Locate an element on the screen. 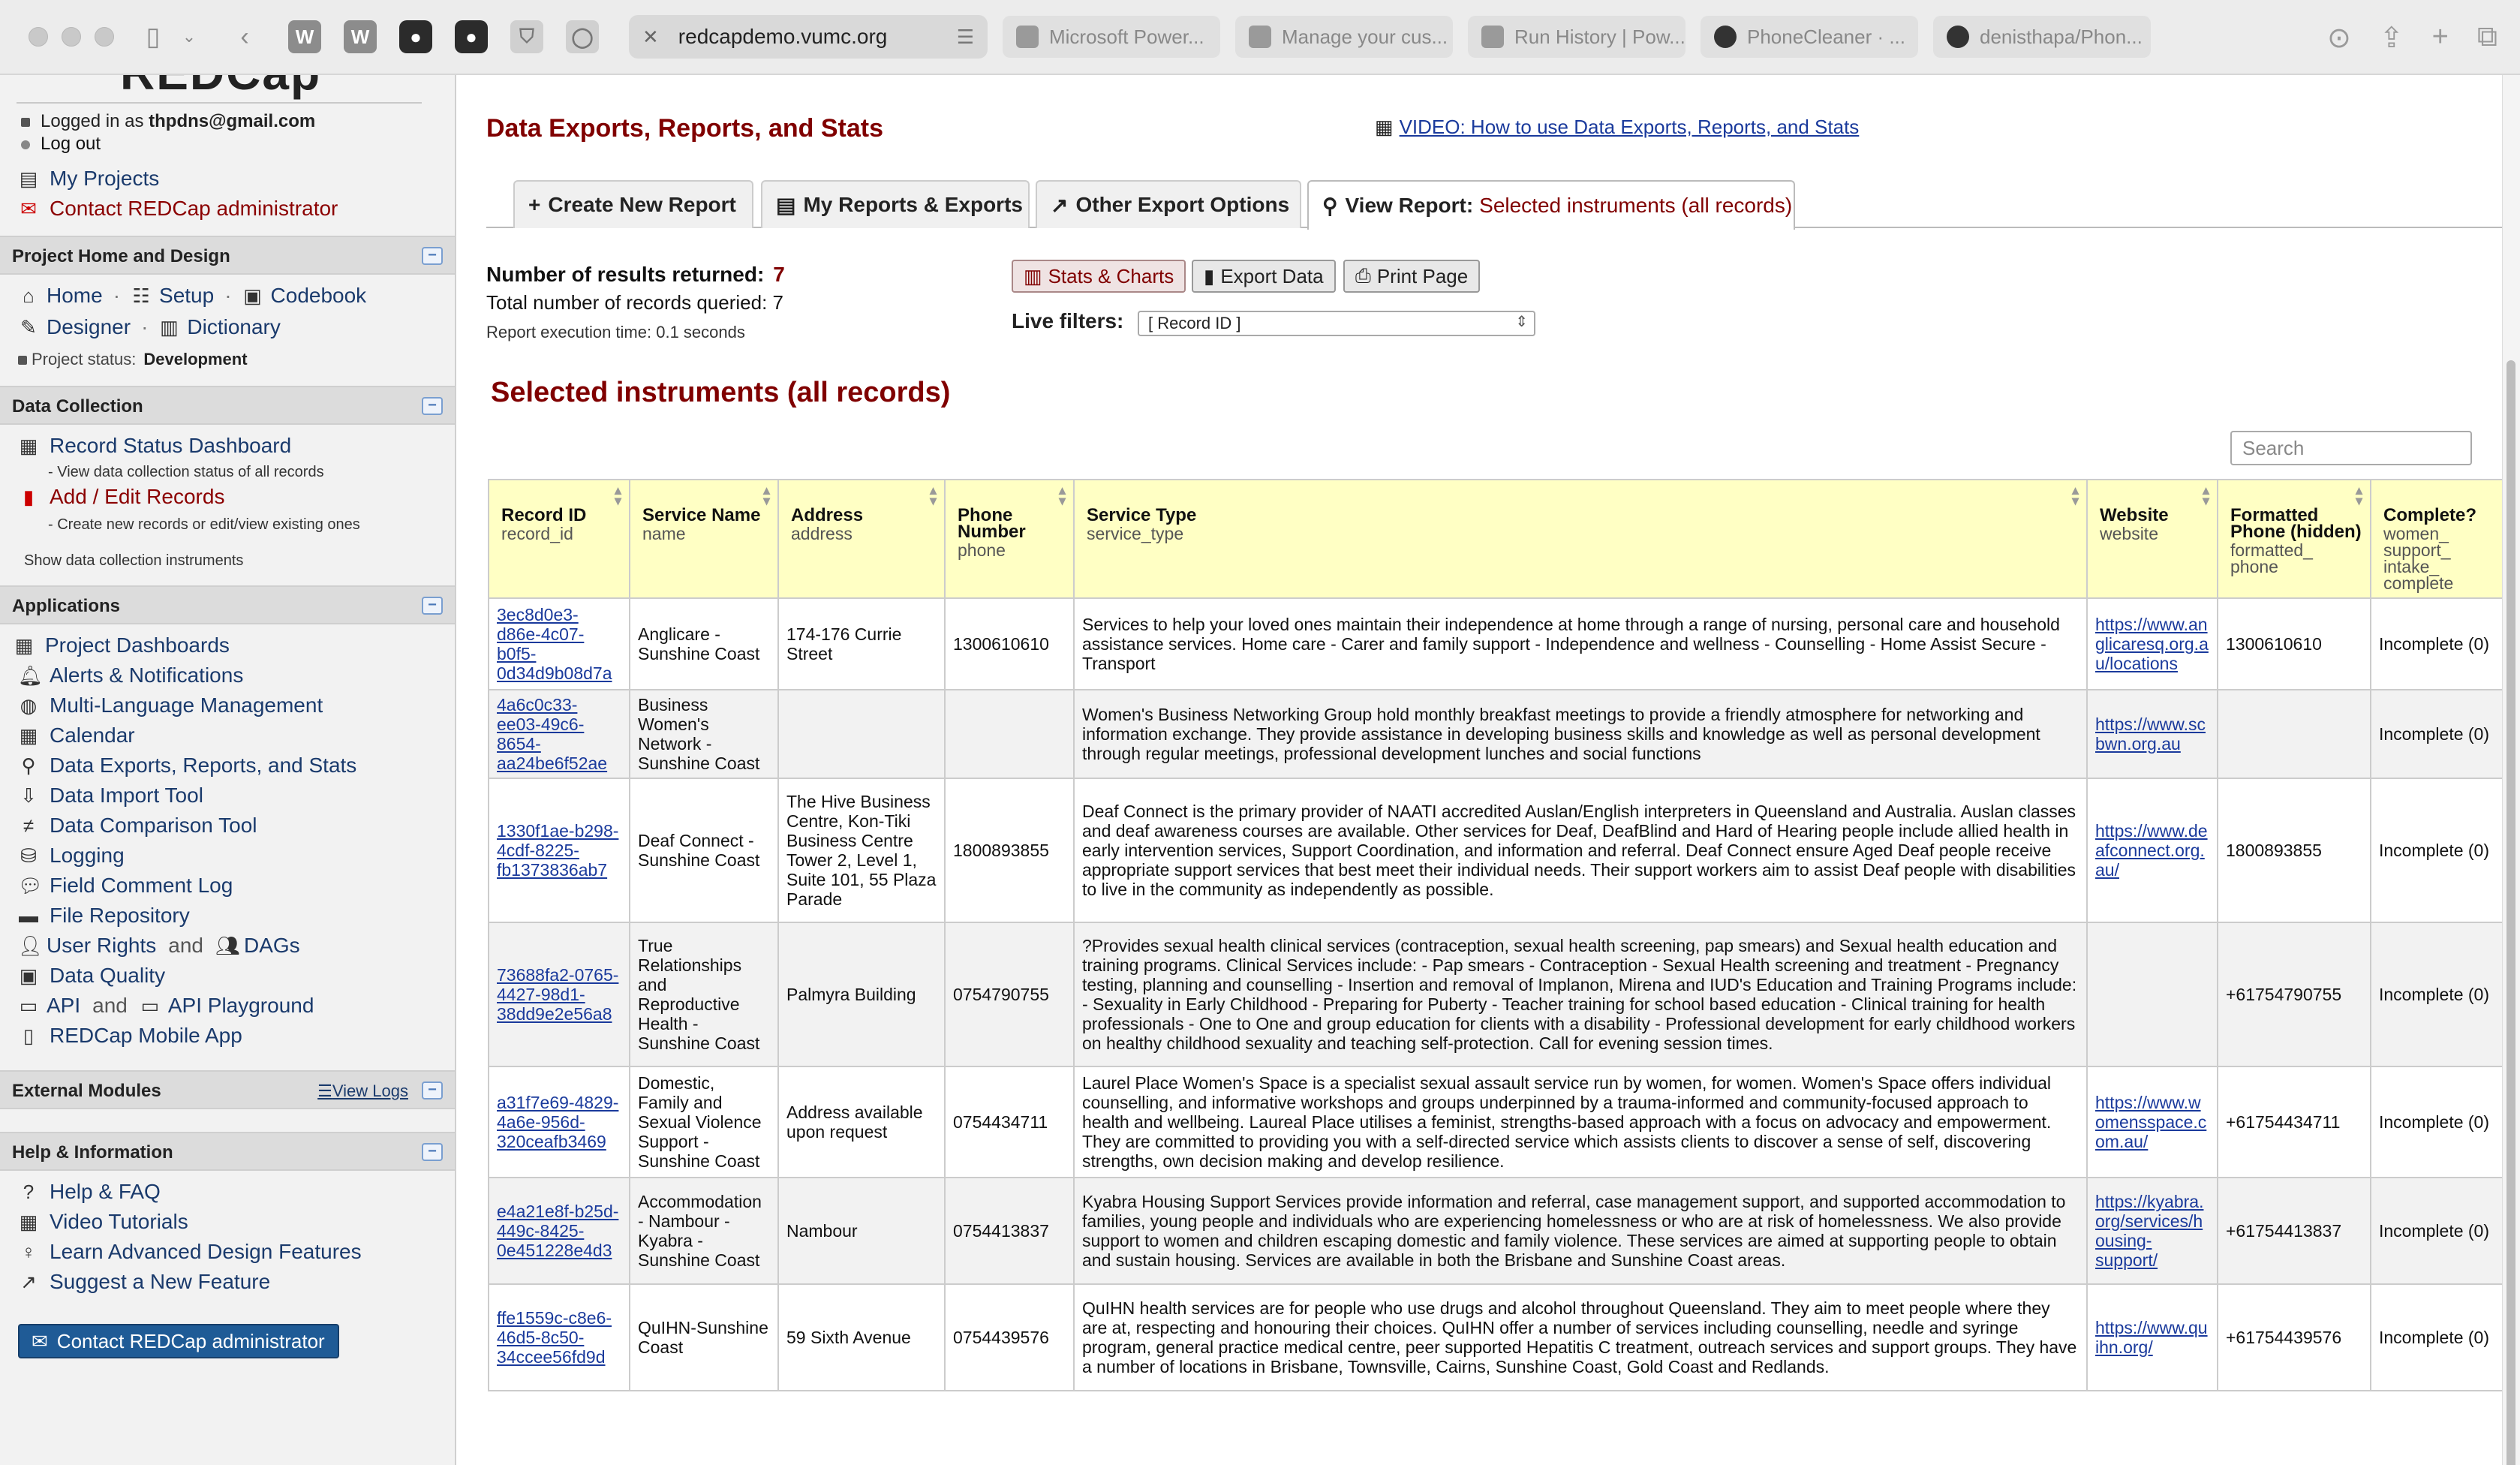  column-header: Service Name name ▴ ▾ is located at coordinates (704, 539).